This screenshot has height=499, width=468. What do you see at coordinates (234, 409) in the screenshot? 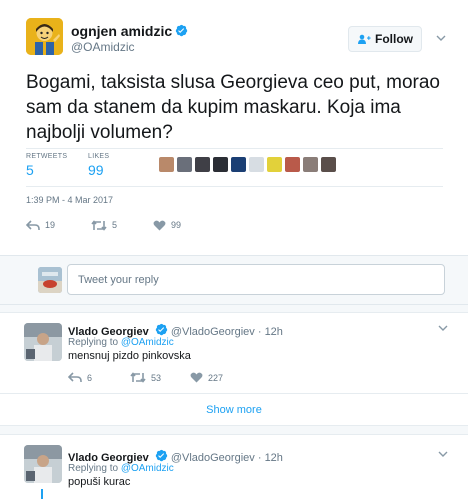
I see `show-more-button: Show more` at bounding box center [234, 409].